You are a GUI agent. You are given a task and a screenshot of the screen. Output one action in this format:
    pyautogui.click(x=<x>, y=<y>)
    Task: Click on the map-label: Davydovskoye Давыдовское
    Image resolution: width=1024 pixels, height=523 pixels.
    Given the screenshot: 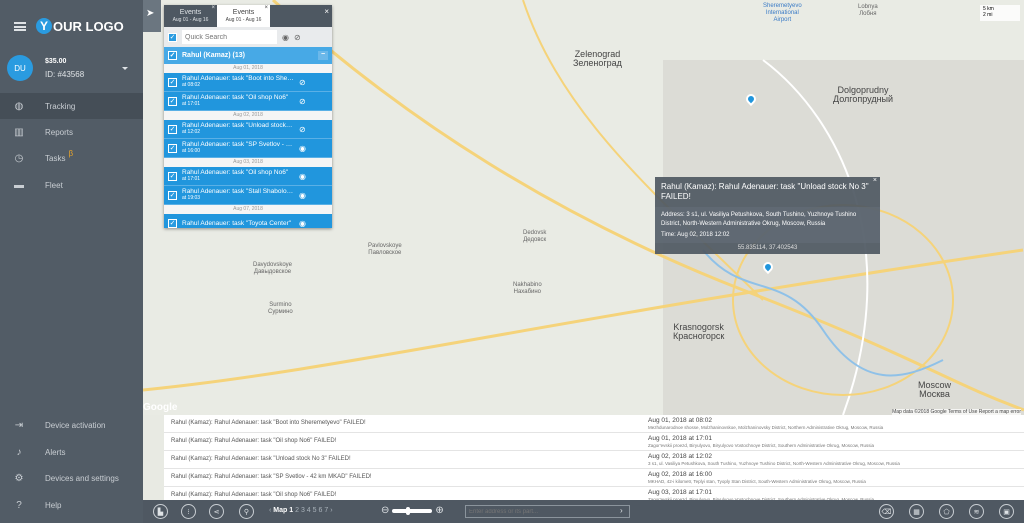 What is the action you would take?
    pyautogui.click(x=273, y=268)
    